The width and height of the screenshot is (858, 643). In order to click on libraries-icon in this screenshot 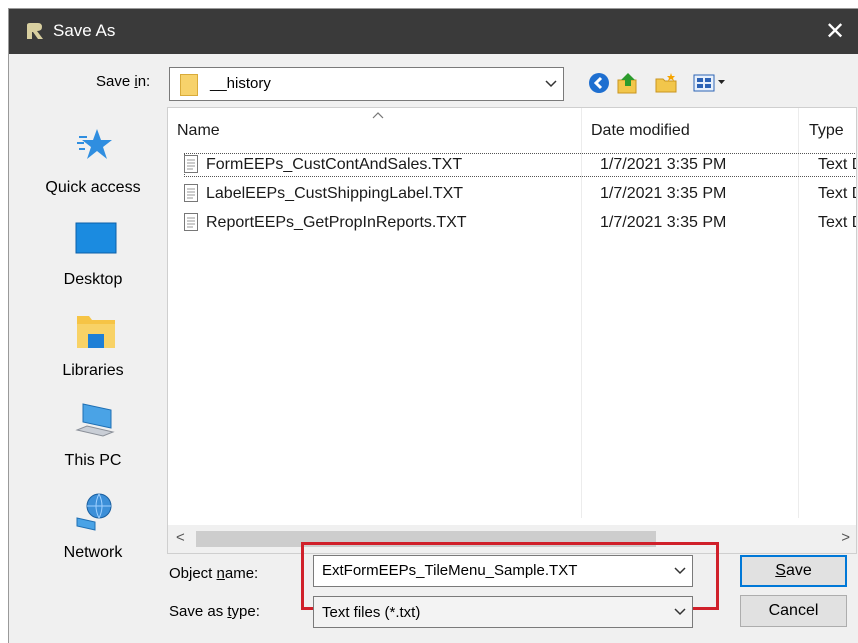, I will do `click(96, 332)`.